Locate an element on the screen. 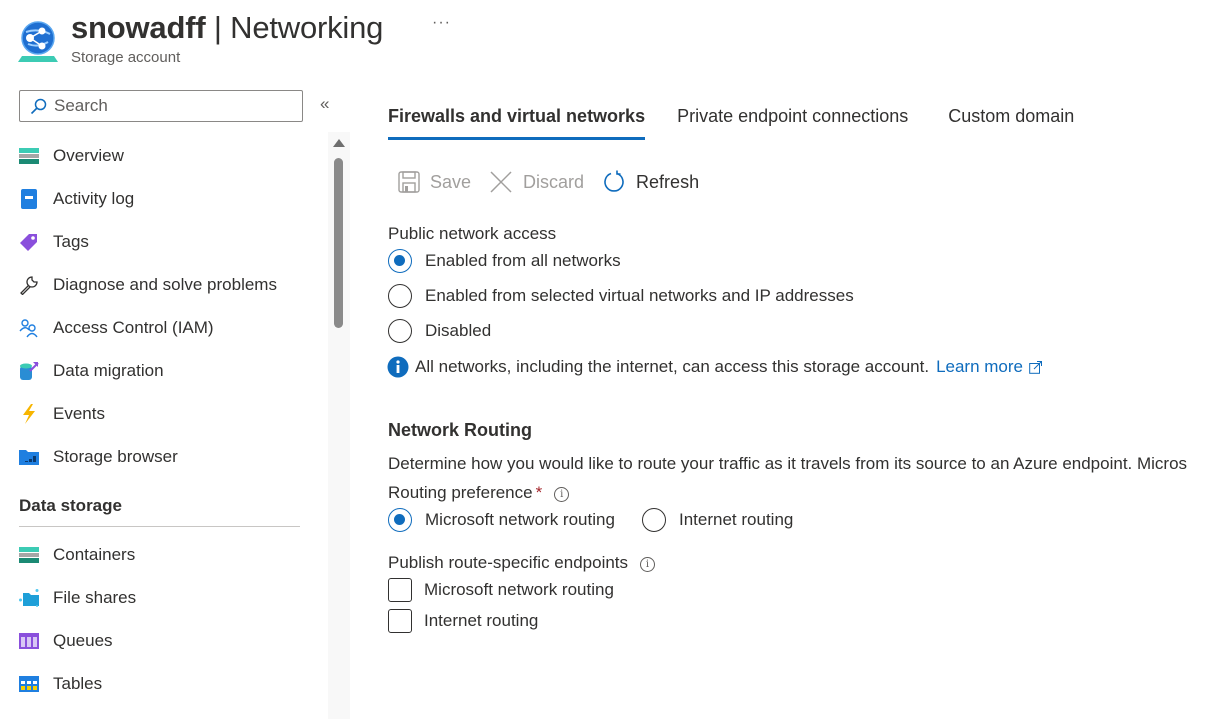  command-bar: Save Discard Refresh is located at coordinates (557, 182).